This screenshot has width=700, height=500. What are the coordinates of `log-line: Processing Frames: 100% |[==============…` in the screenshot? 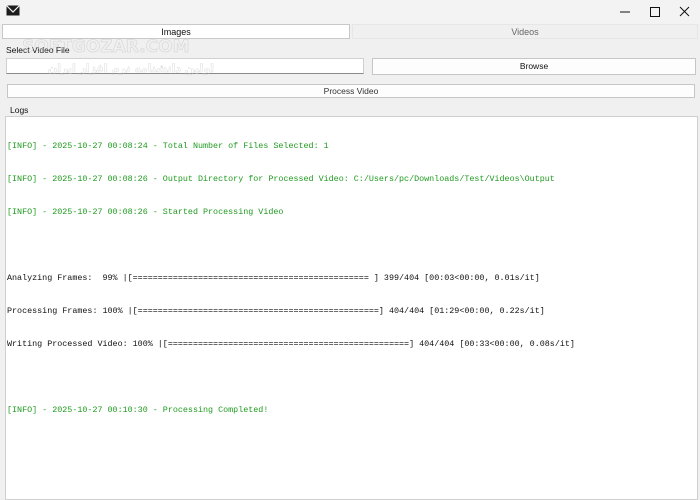 It's located at (276, 311).